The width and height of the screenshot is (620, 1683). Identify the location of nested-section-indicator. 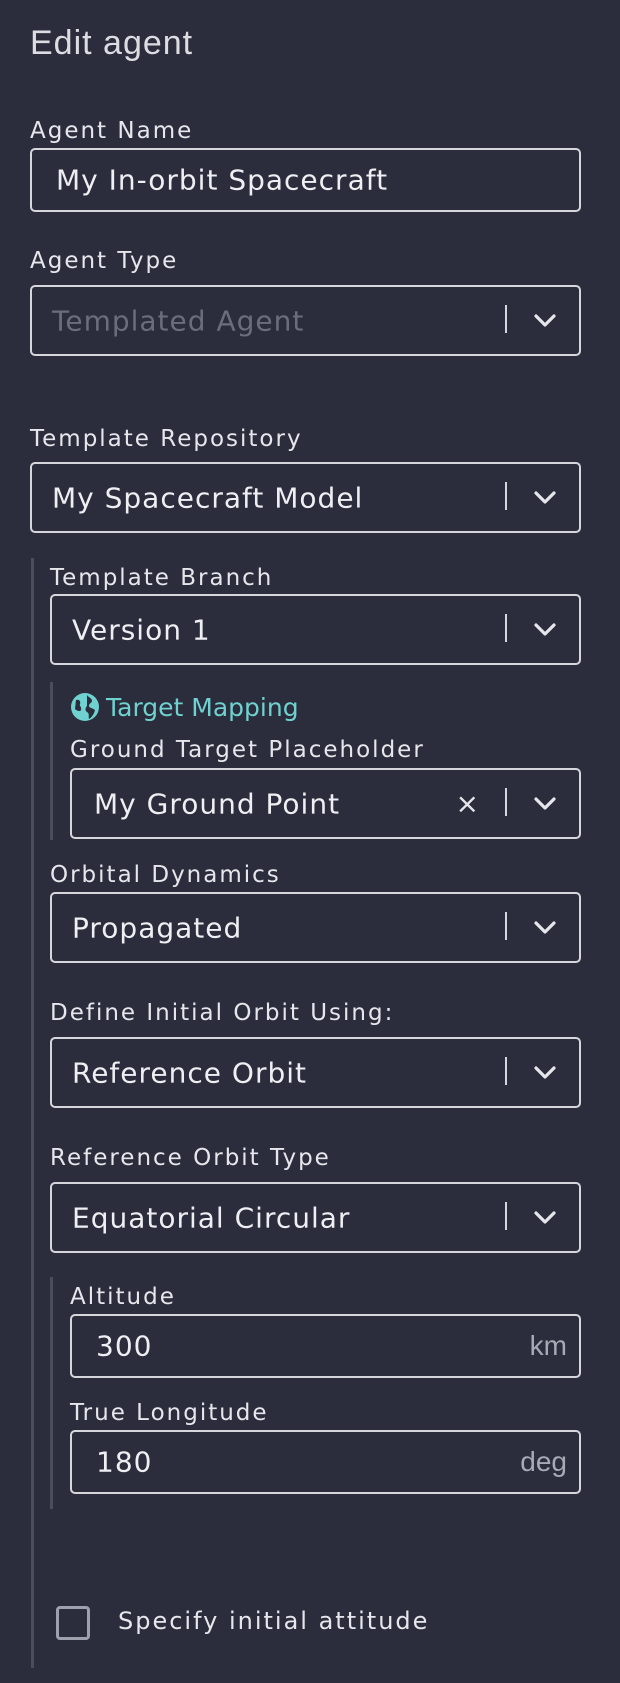
(32, 1113).